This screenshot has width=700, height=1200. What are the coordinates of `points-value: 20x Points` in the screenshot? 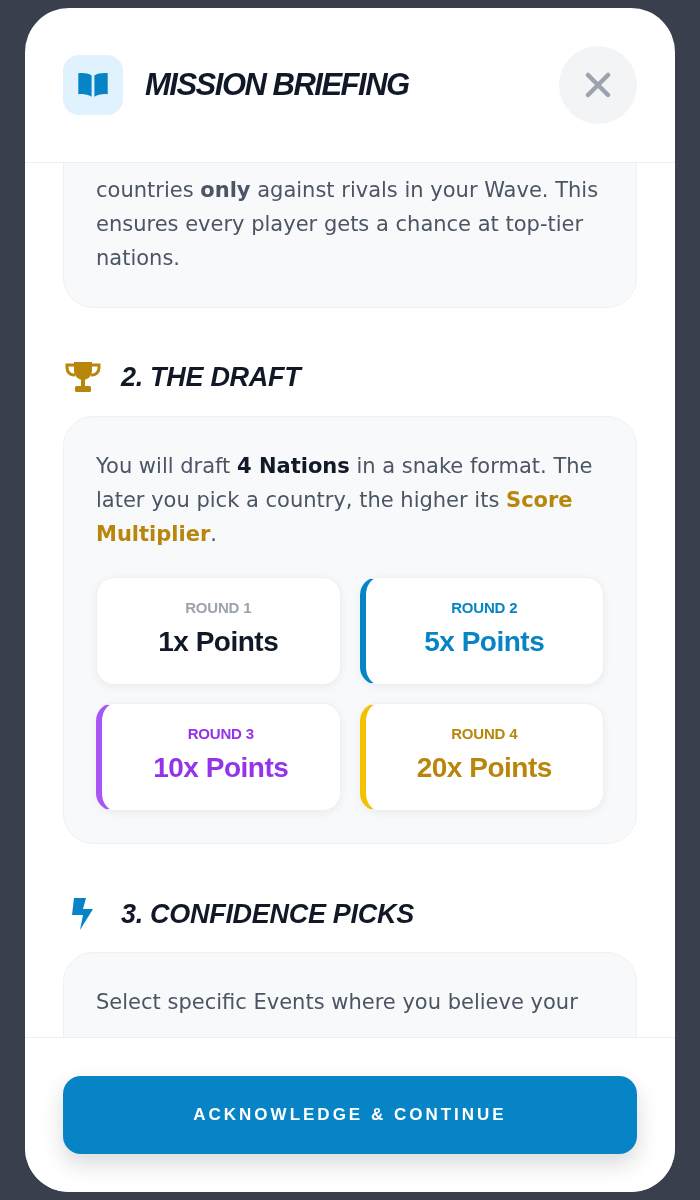 It's located at (484, 768).